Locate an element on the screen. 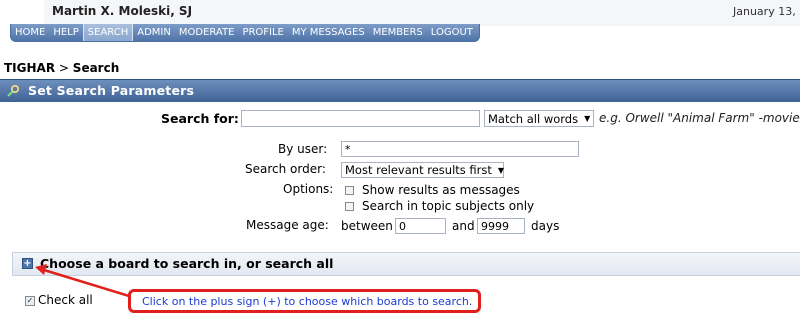 This screenshot has height=322, width=800. by-user-input: * is located at coordinates (460, 149).